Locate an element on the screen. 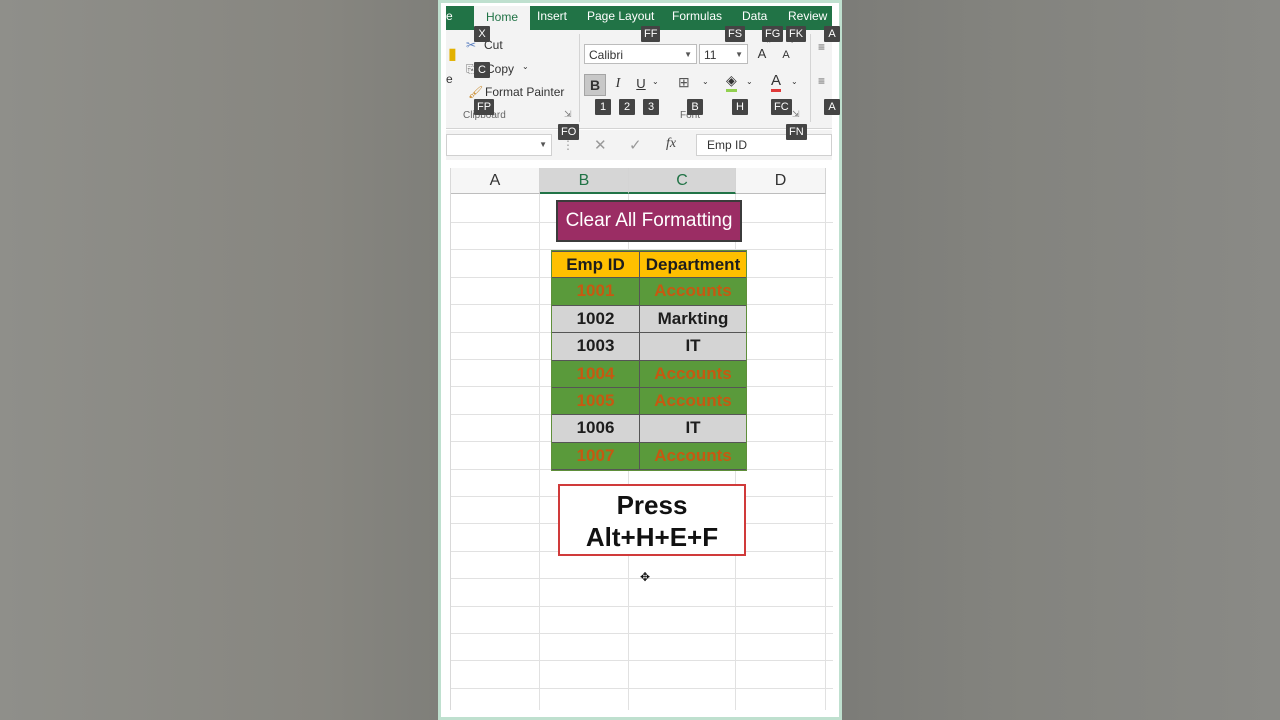 Image resolution: width=1280 pixels, height=720 pixels. header-emp-id: Emp ID is located at coordinates (596, 265).